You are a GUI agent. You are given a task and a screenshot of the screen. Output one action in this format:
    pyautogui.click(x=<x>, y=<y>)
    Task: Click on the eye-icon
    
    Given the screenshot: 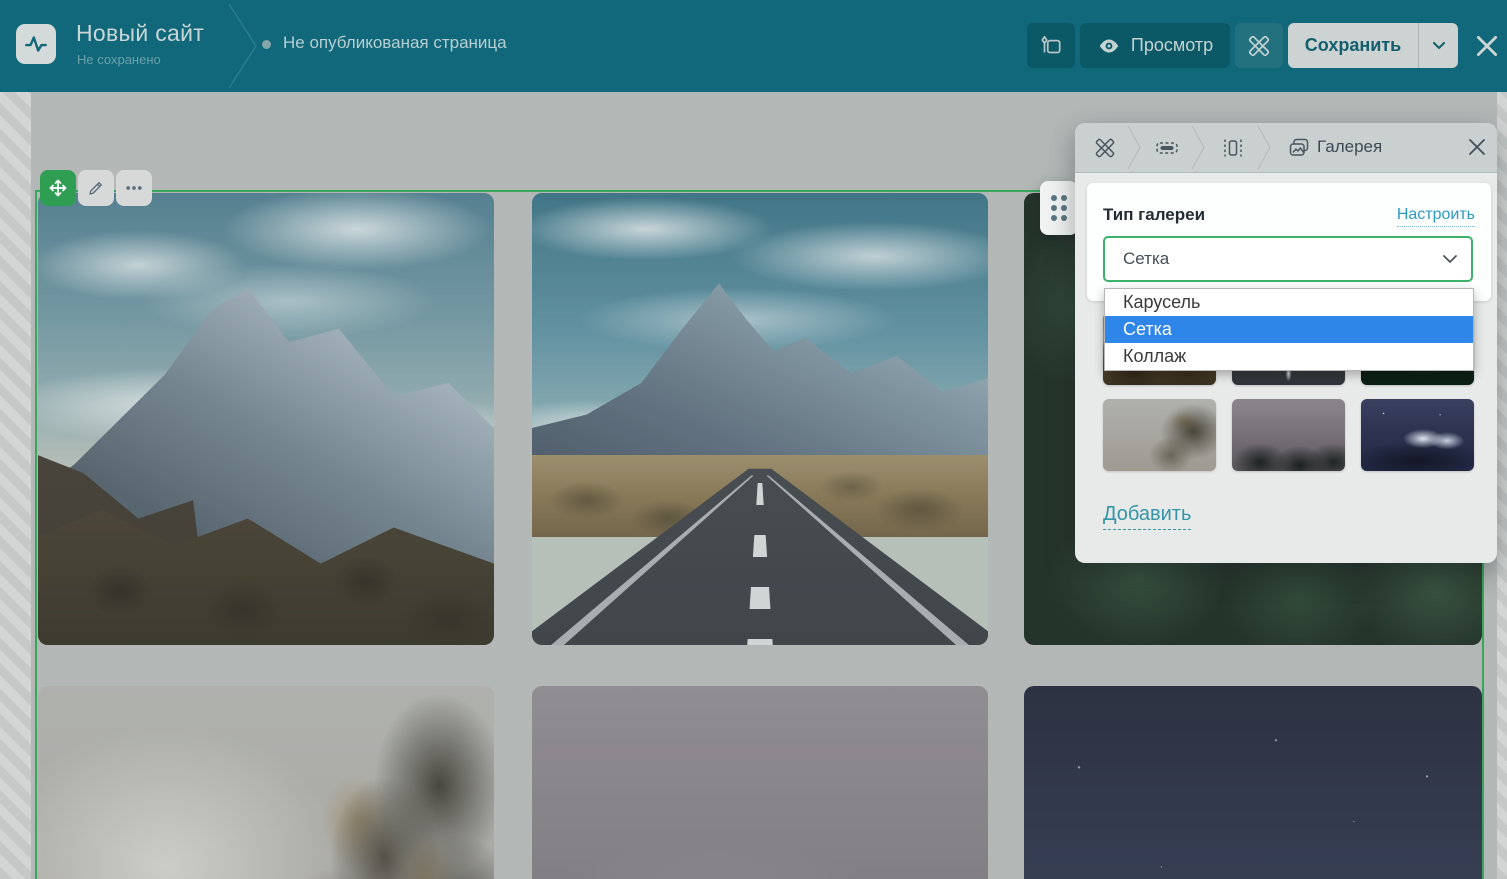 What is the action you would take?
    pyautogui.click(x=1109, y=45)
    